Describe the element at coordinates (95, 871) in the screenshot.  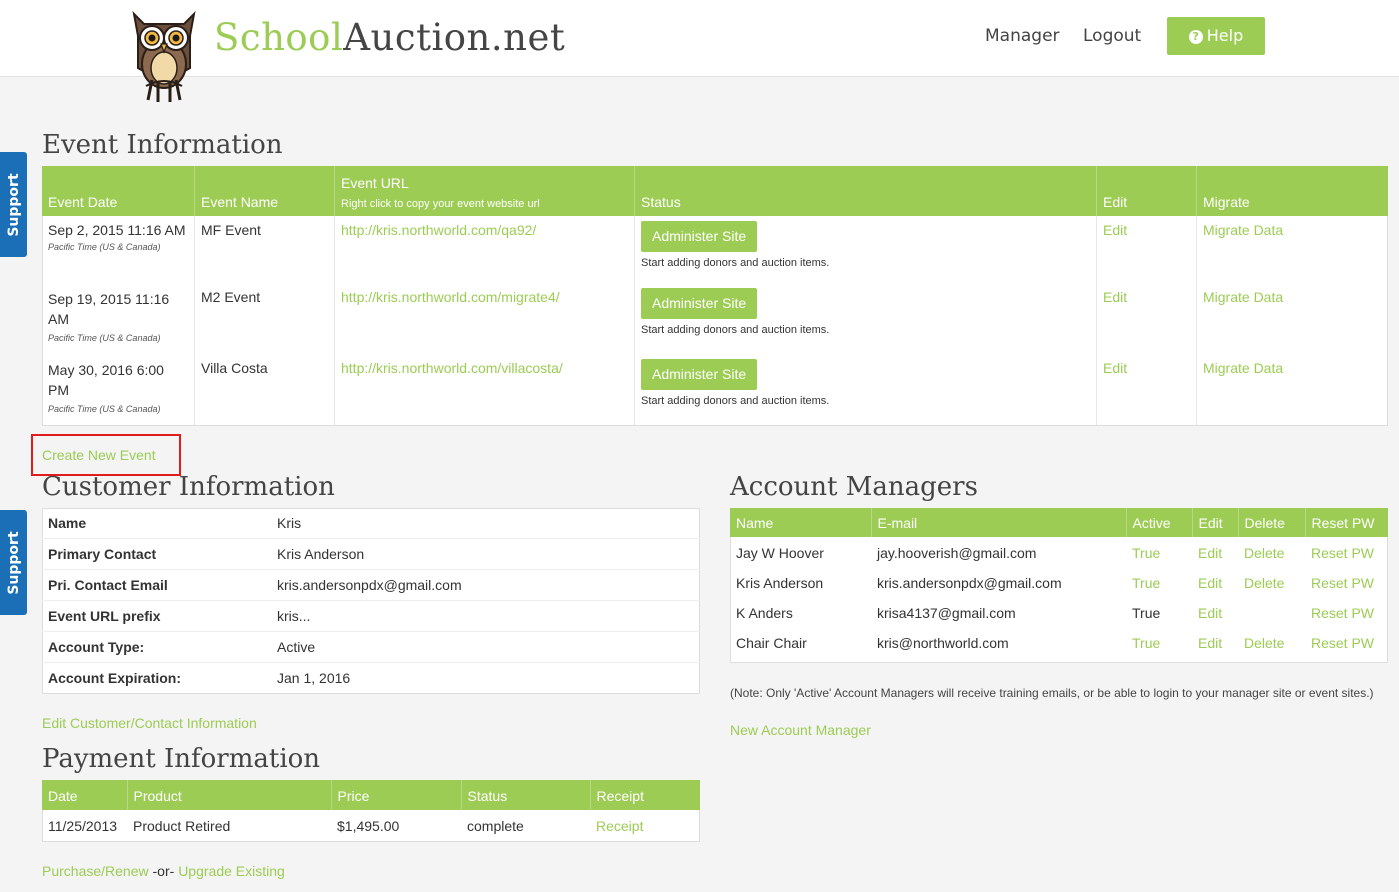
I see `purchase-renew-link: Purchase/Renew` at that location.